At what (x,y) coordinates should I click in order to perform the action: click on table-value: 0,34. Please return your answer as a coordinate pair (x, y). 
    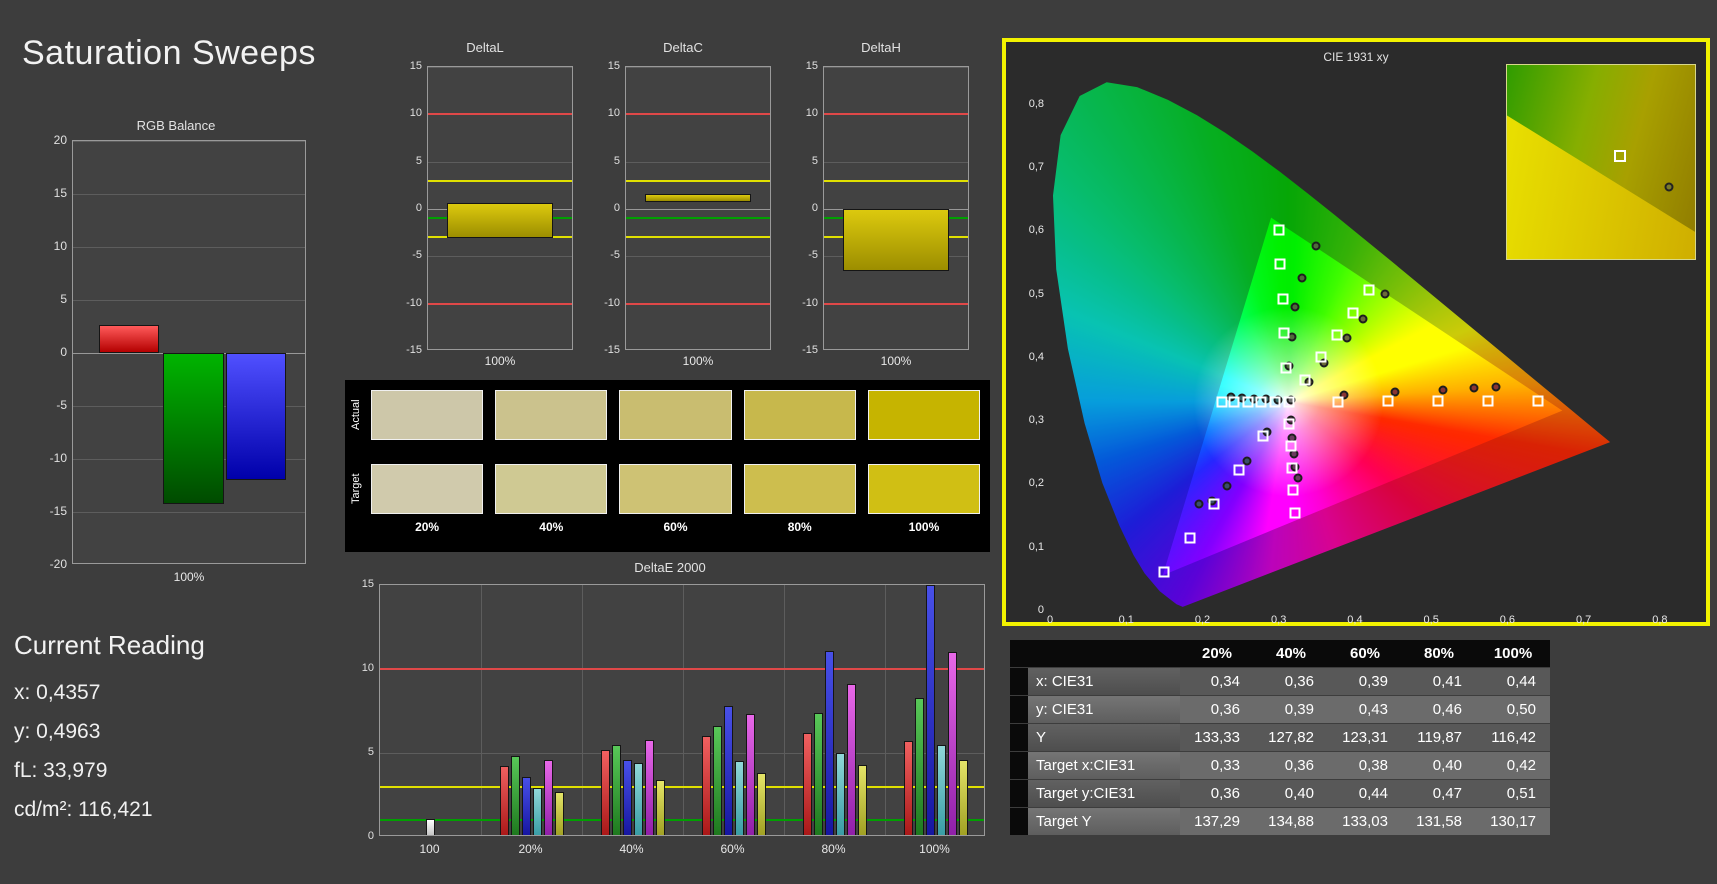
    Looking at the image, I should click on (1217, 681).